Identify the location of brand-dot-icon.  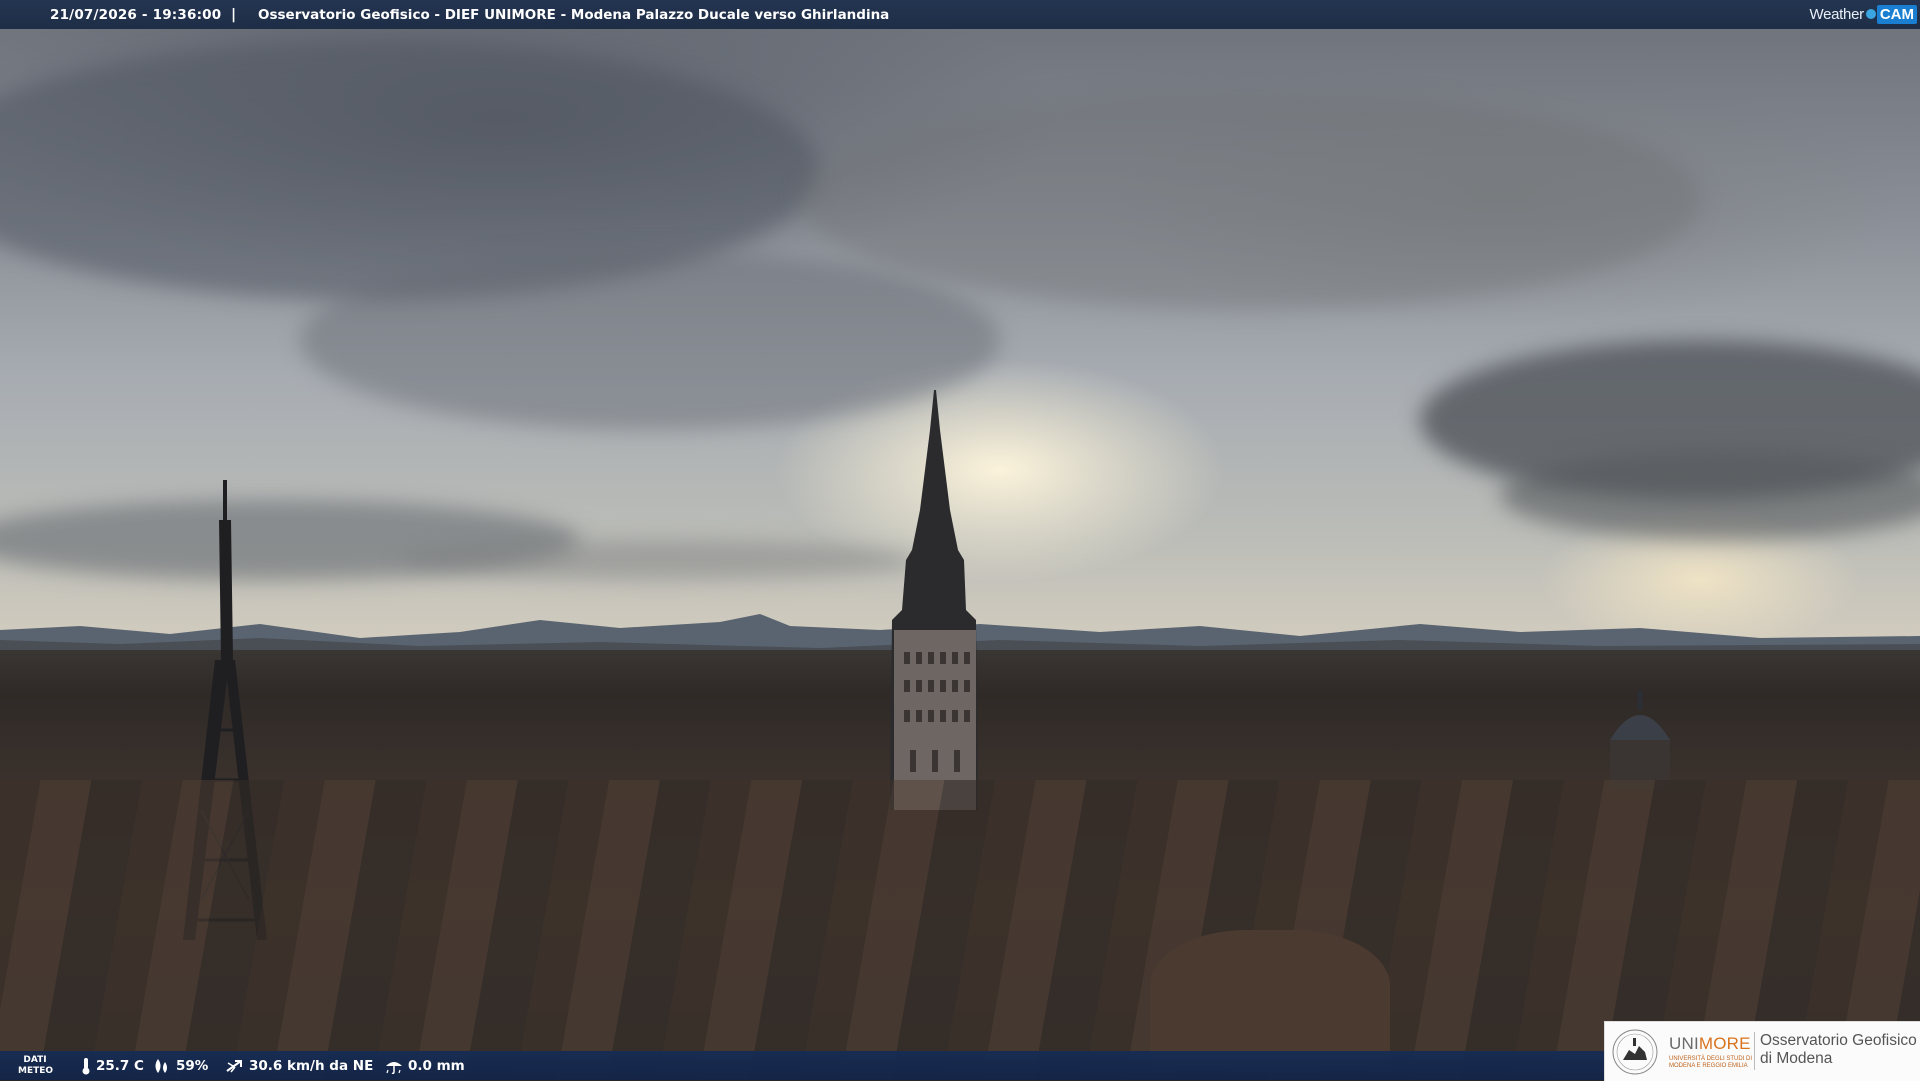
(1870, 14).